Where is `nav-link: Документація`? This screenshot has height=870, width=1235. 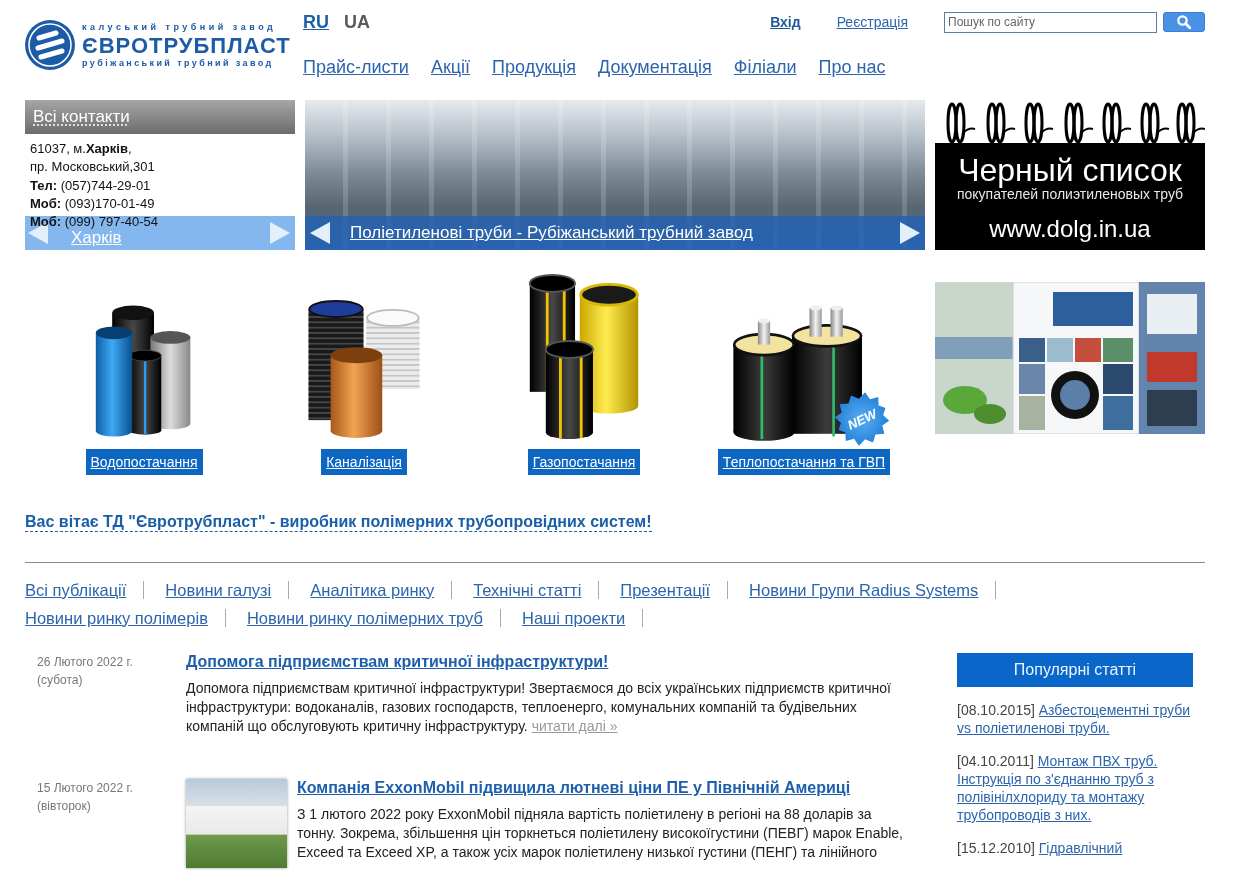 nav-link: Документація is located at coordinates (655, 67).